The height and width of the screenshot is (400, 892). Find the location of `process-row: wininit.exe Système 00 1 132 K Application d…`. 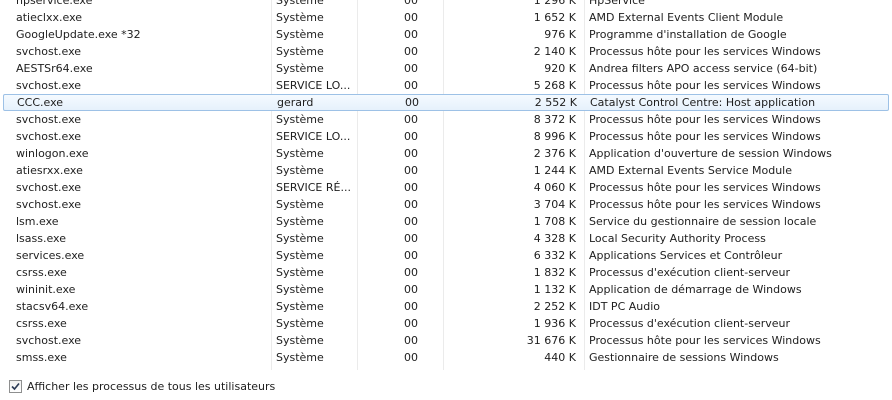

process-row: wininit.exe Système 00 1 132 K Application d… is located at coordinates (446, 289).